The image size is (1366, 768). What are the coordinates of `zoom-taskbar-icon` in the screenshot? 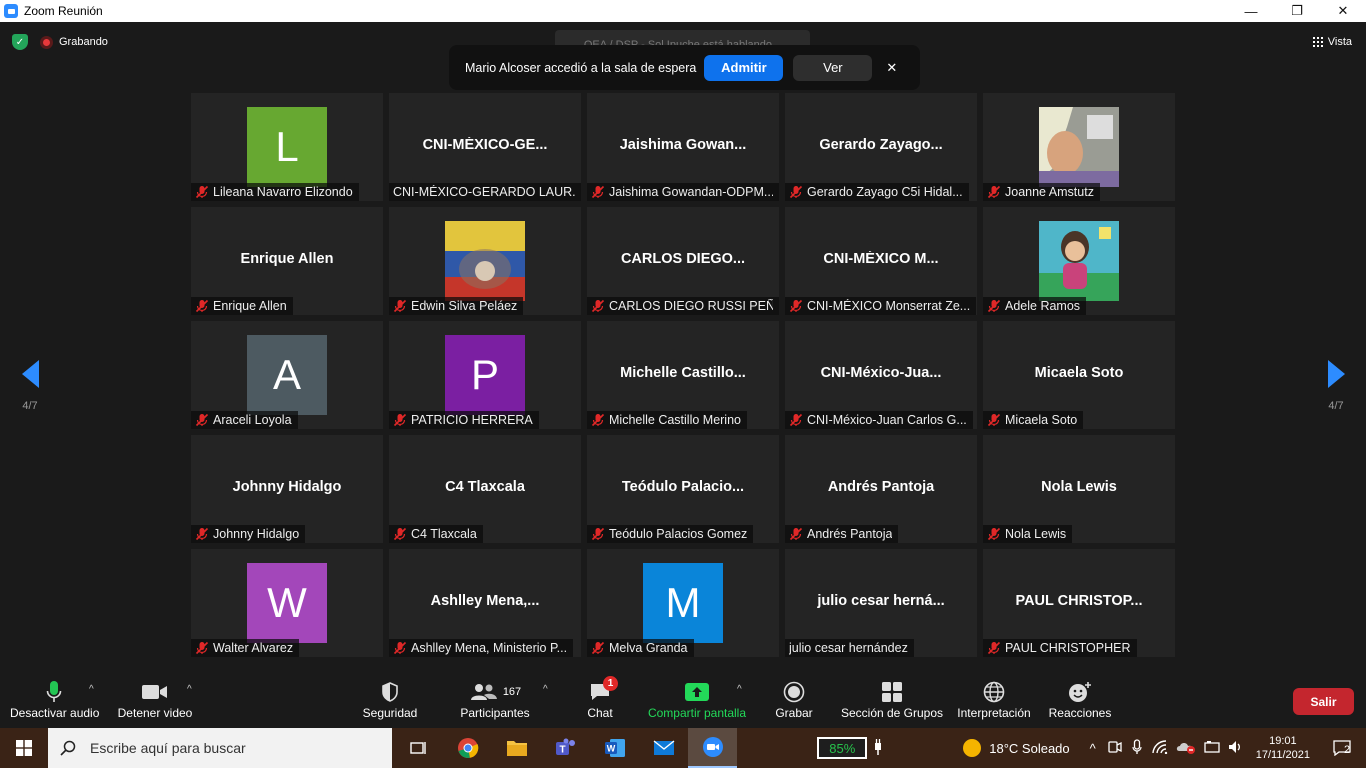 It's located at (712, 748).